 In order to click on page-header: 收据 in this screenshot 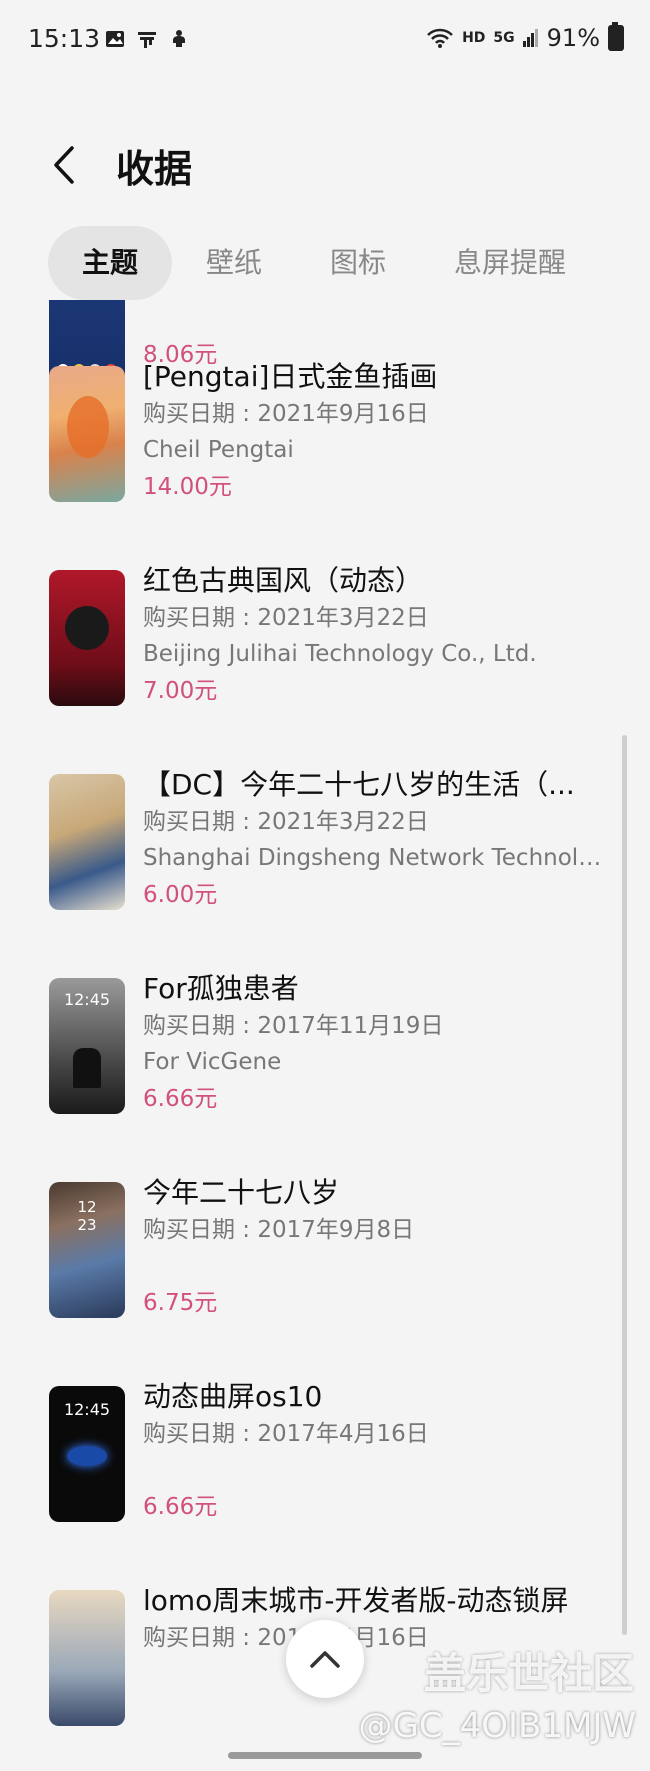, I will do `click(325, 165)`.